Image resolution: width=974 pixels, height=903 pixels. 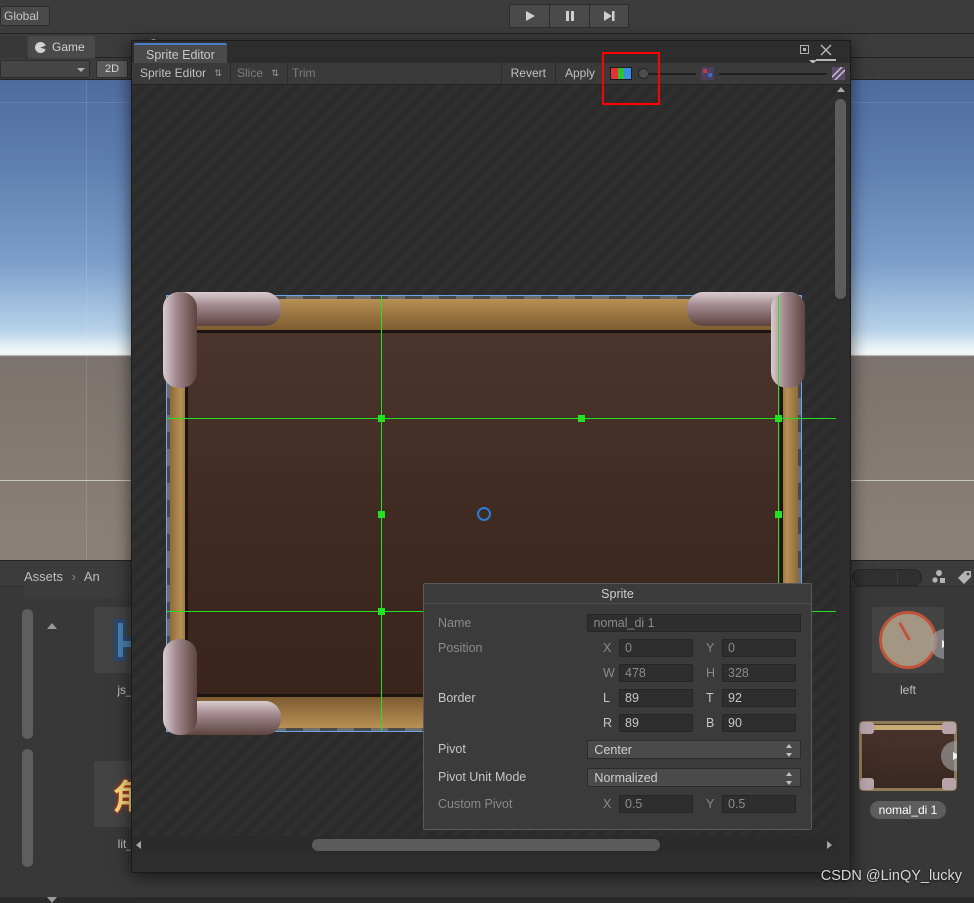 What do you see at coordinates (501, 418) in the screenshot?
I see `border-guide-top` at bounding box center [501, 418].